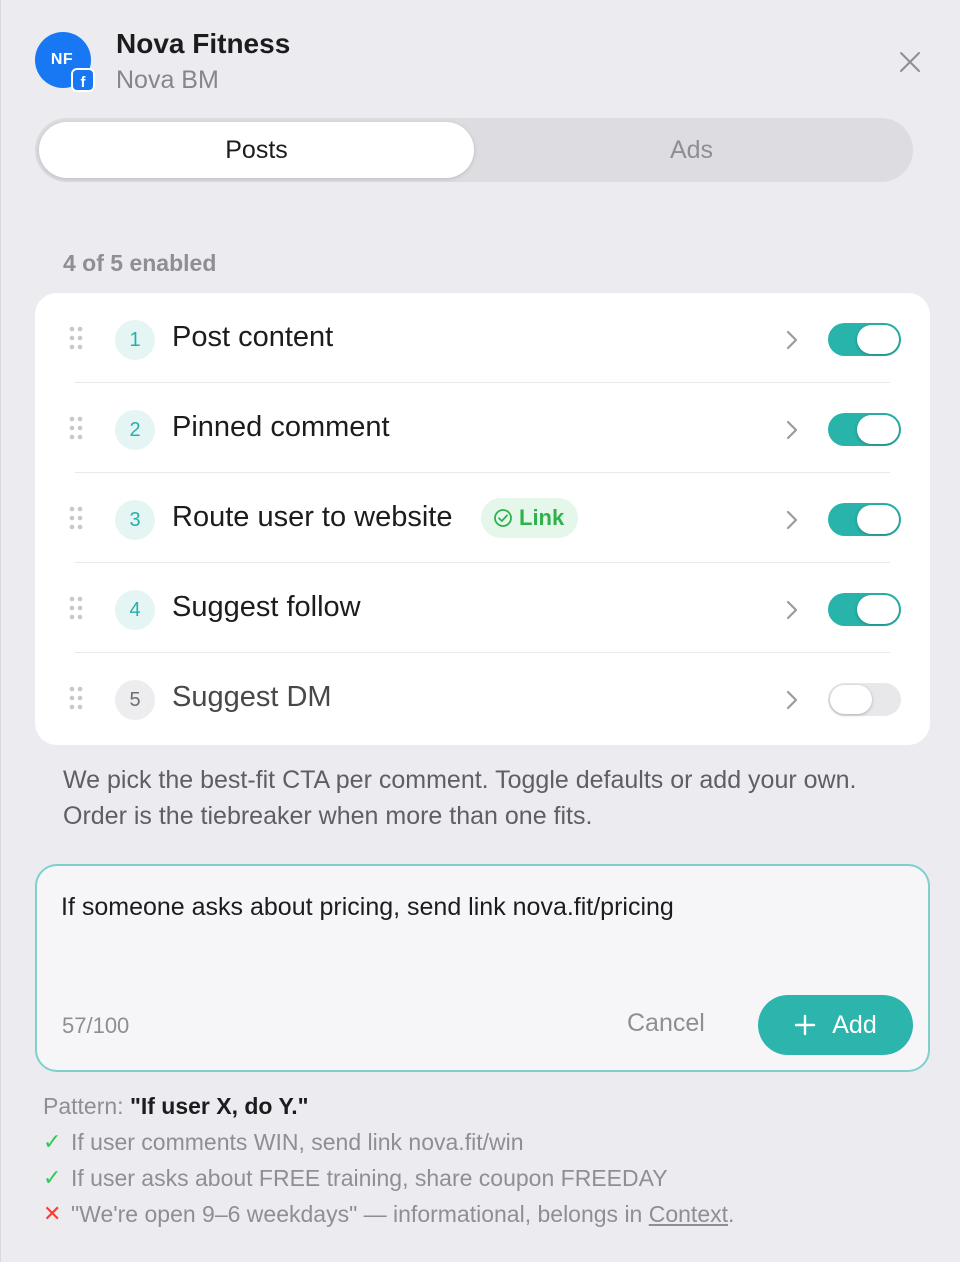 The width and height of the screenshot is (960, 1262). I want to click on plus-icon, so click(805, 1025).